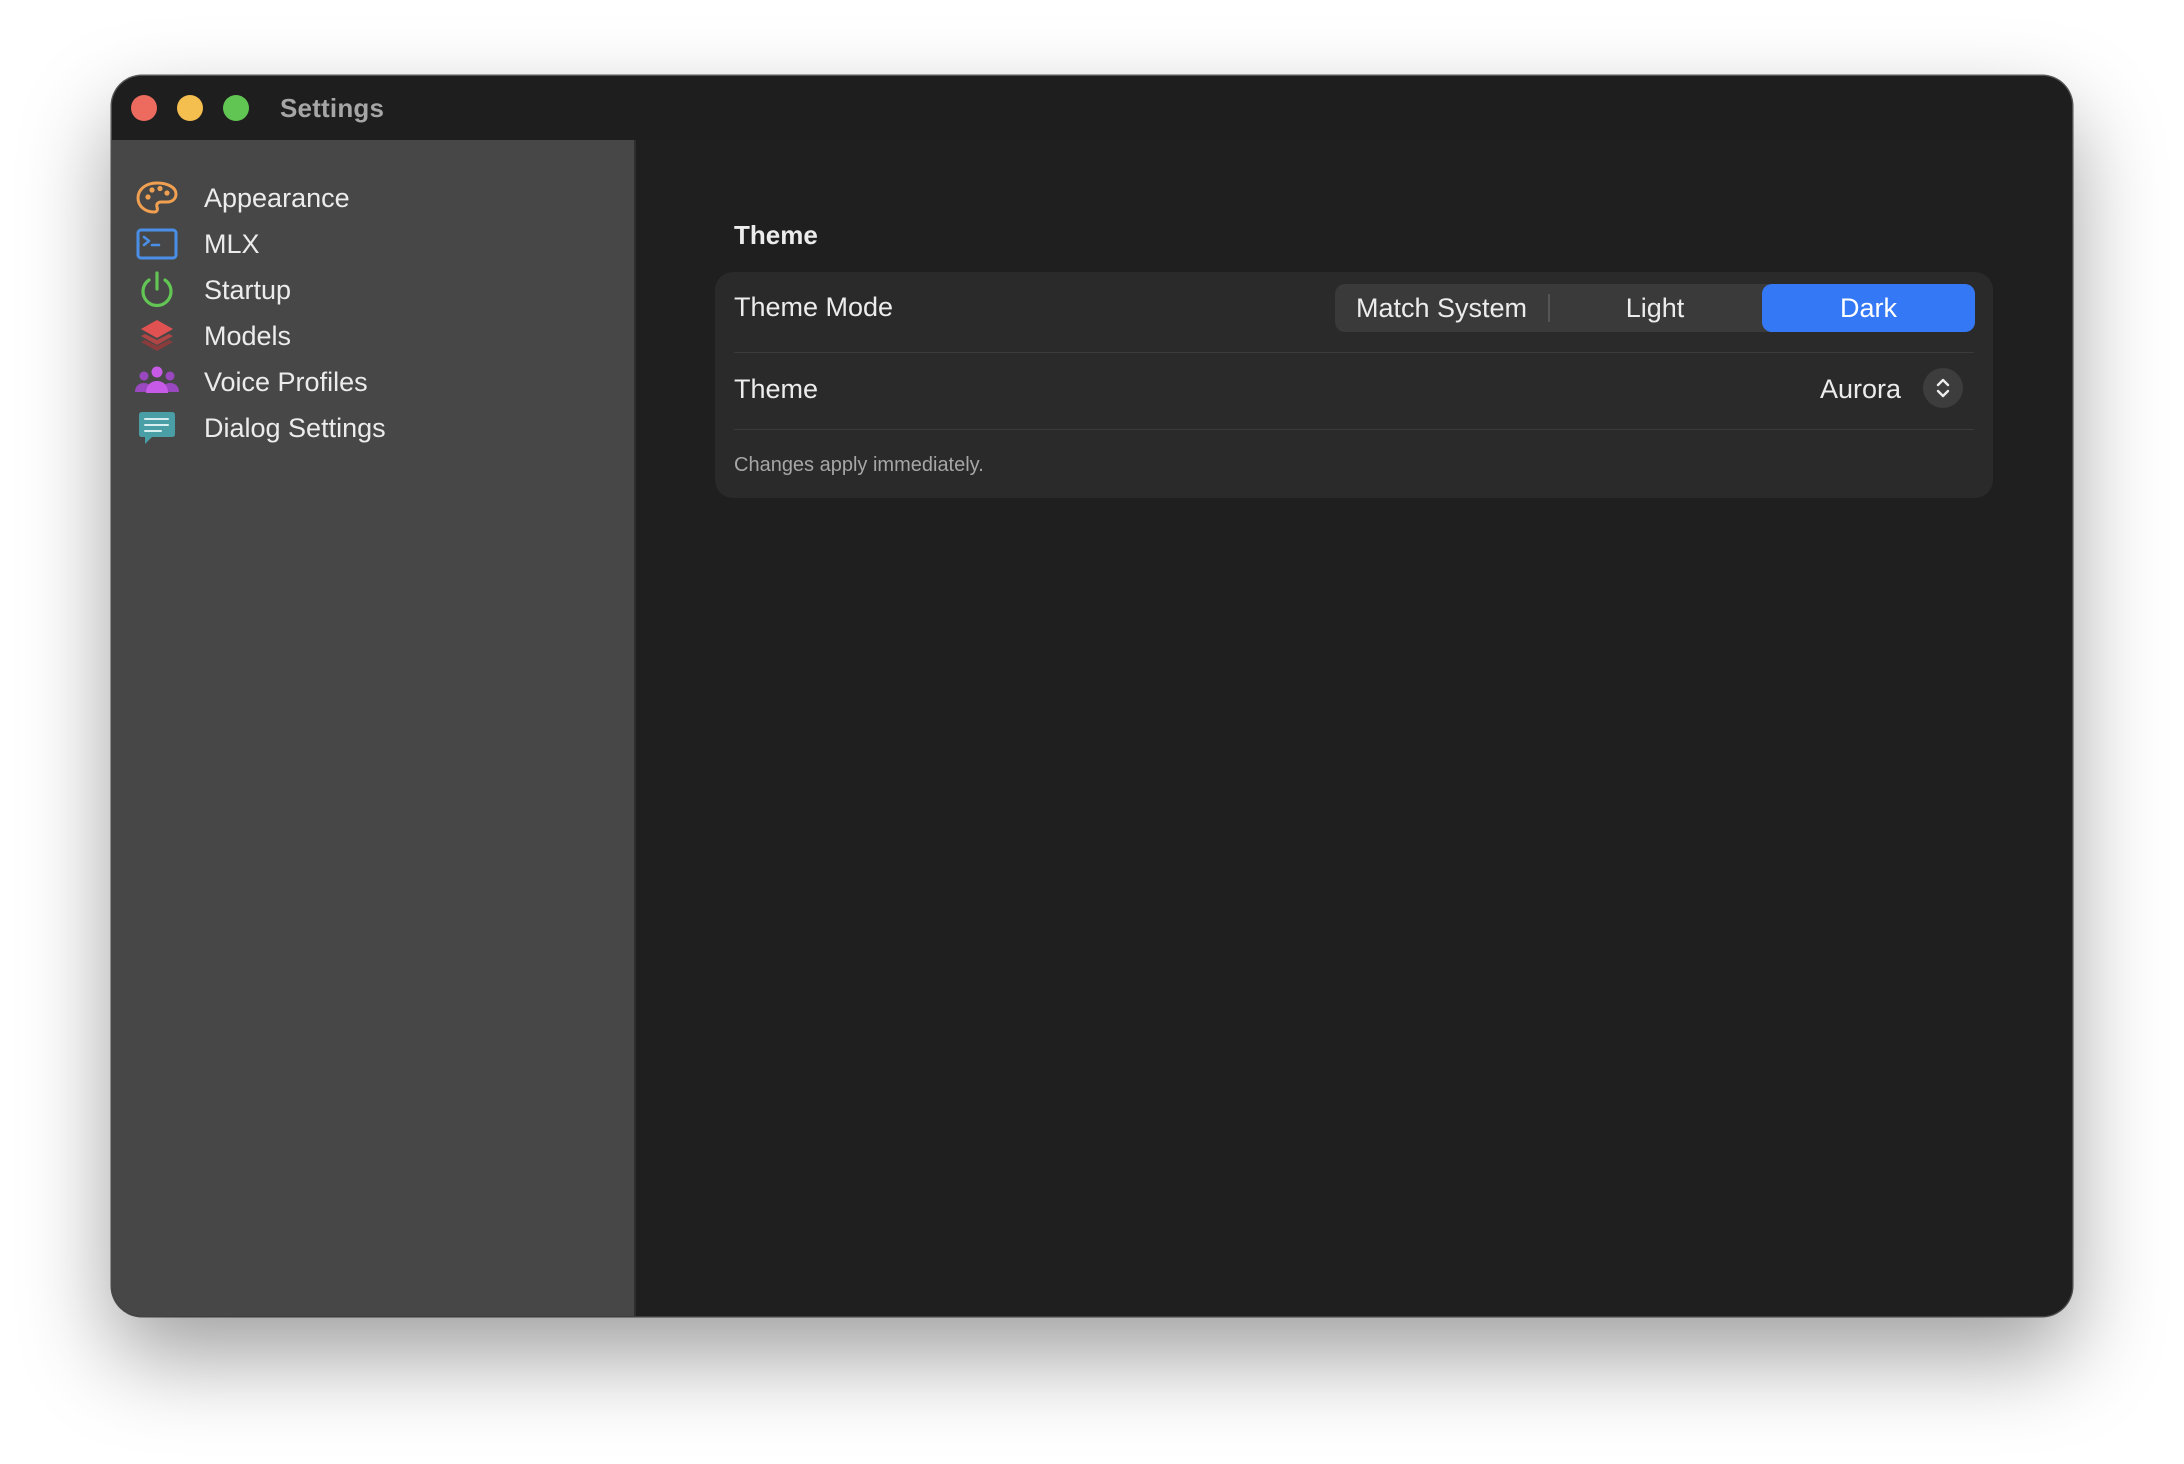 This screenshot has width=2184, height=1464. I want to click on theme-select-button, so click(1943, 388).